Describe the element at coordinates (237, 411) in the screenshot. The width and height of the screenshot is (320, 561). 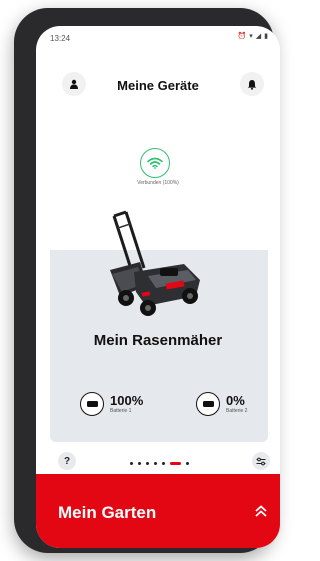
I see `battery-2-label: Batterie 2` at that location.